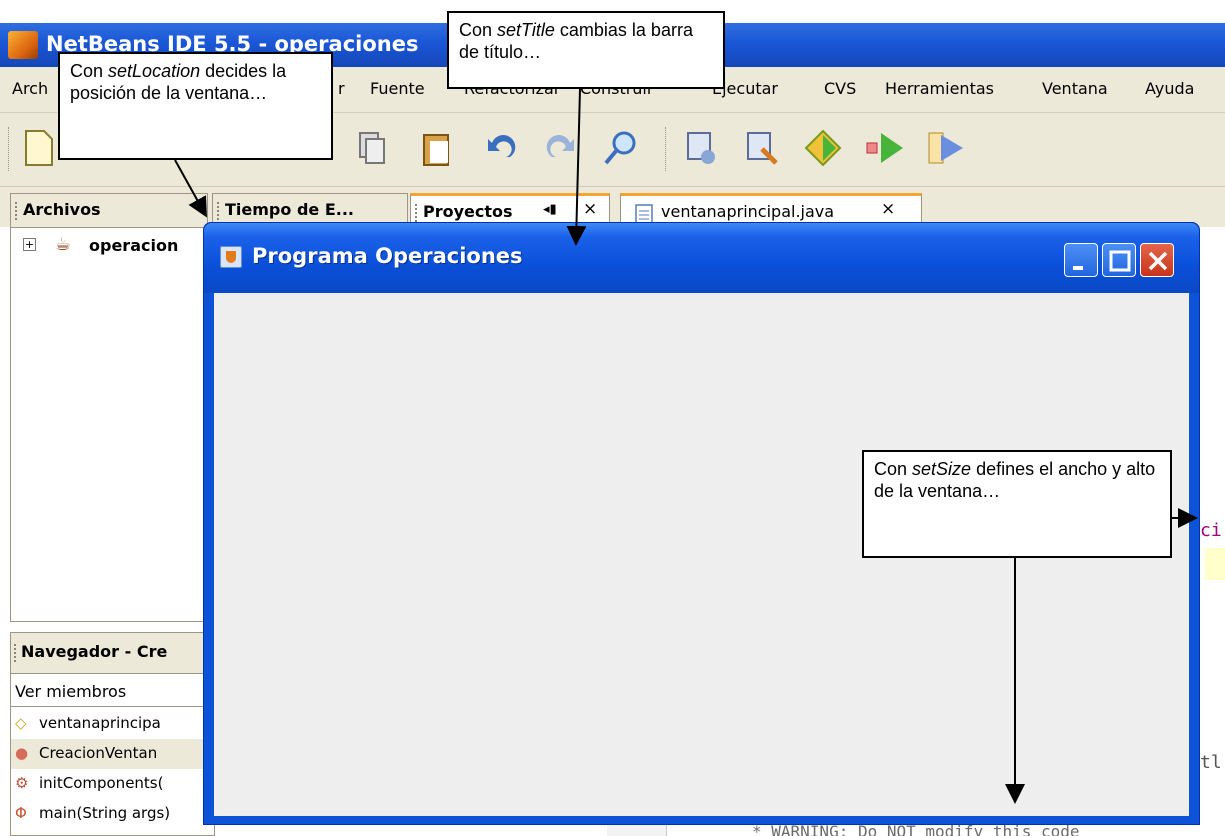  Describe the element at coordinates (942, 469) in the screenshot. I see `callout-method: setSize` at that location.